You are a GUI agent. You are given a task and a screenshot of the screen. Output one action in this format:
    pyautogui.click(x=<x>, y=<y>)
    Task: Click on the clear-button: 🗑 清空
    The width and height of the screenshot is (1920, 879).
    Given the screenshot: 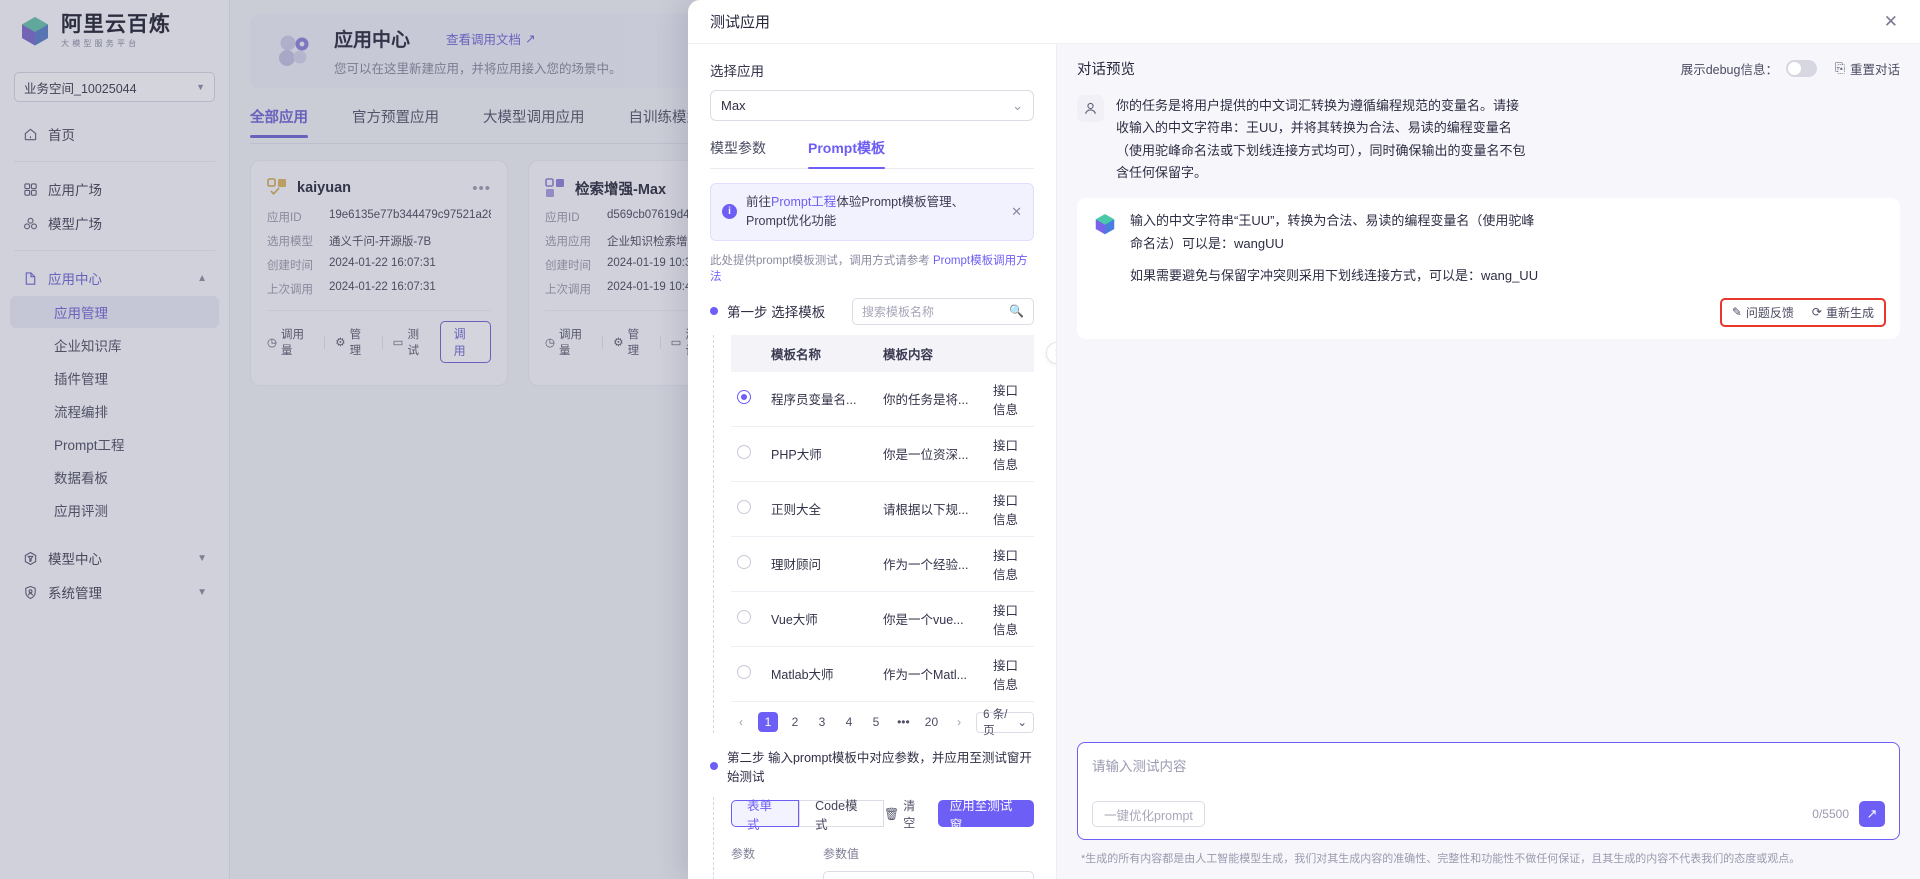 What is the action you would take?
    pyautogui.click(x=905, y=814)
    